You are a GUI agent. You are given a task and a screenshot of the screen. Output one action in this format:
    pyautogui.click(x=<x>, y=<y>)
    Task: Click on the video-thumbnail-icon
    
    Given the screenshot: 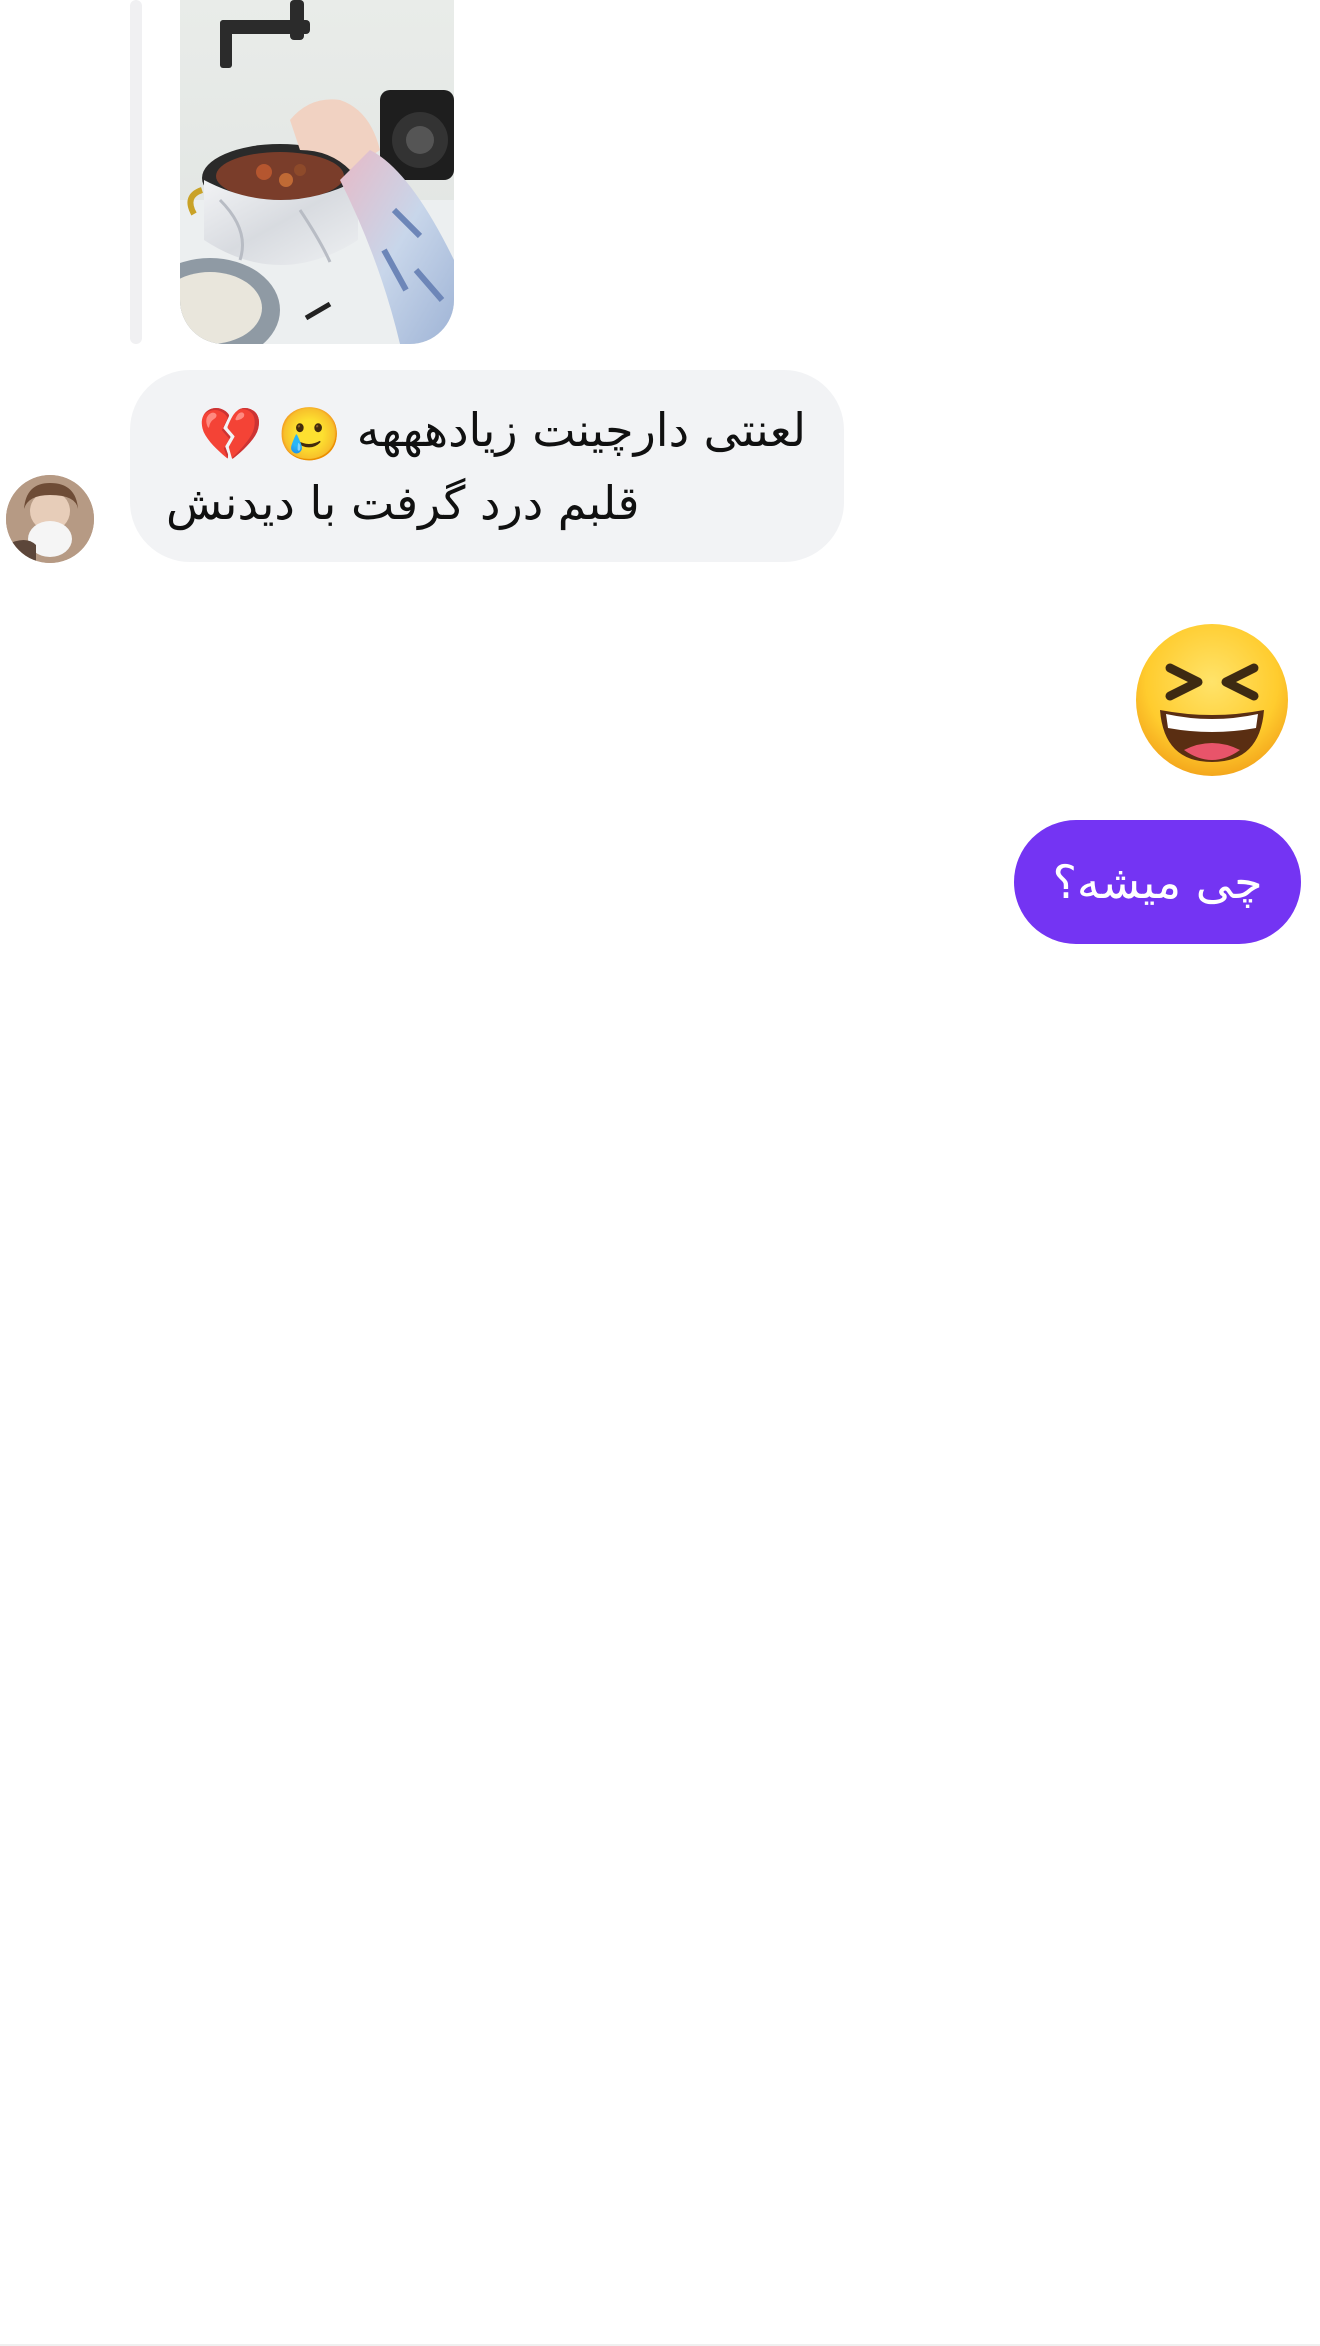 What is the action you would take?
    pyautogui.click(x=317, y=172)
    